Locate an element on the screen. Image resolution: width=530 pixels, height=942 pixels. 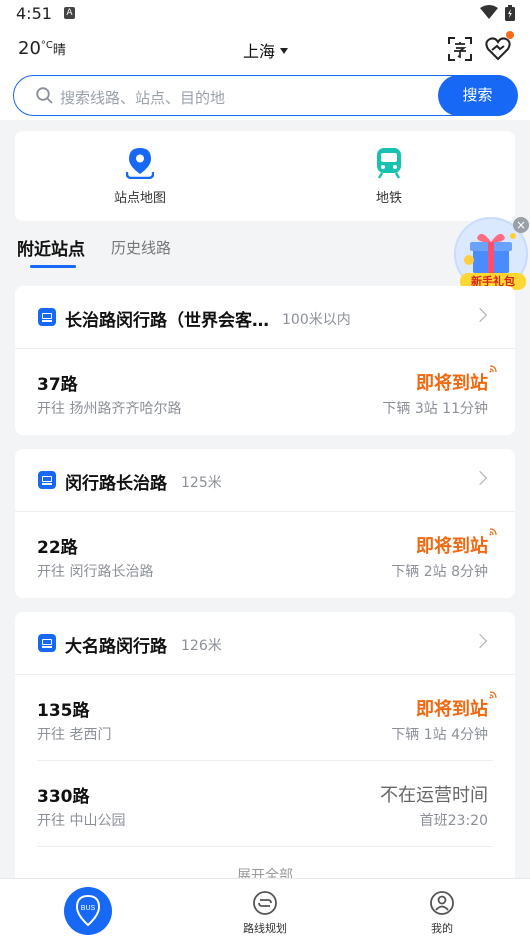
nav-route-planning-tab: 路线规划 is located at coordinates (265, 913).